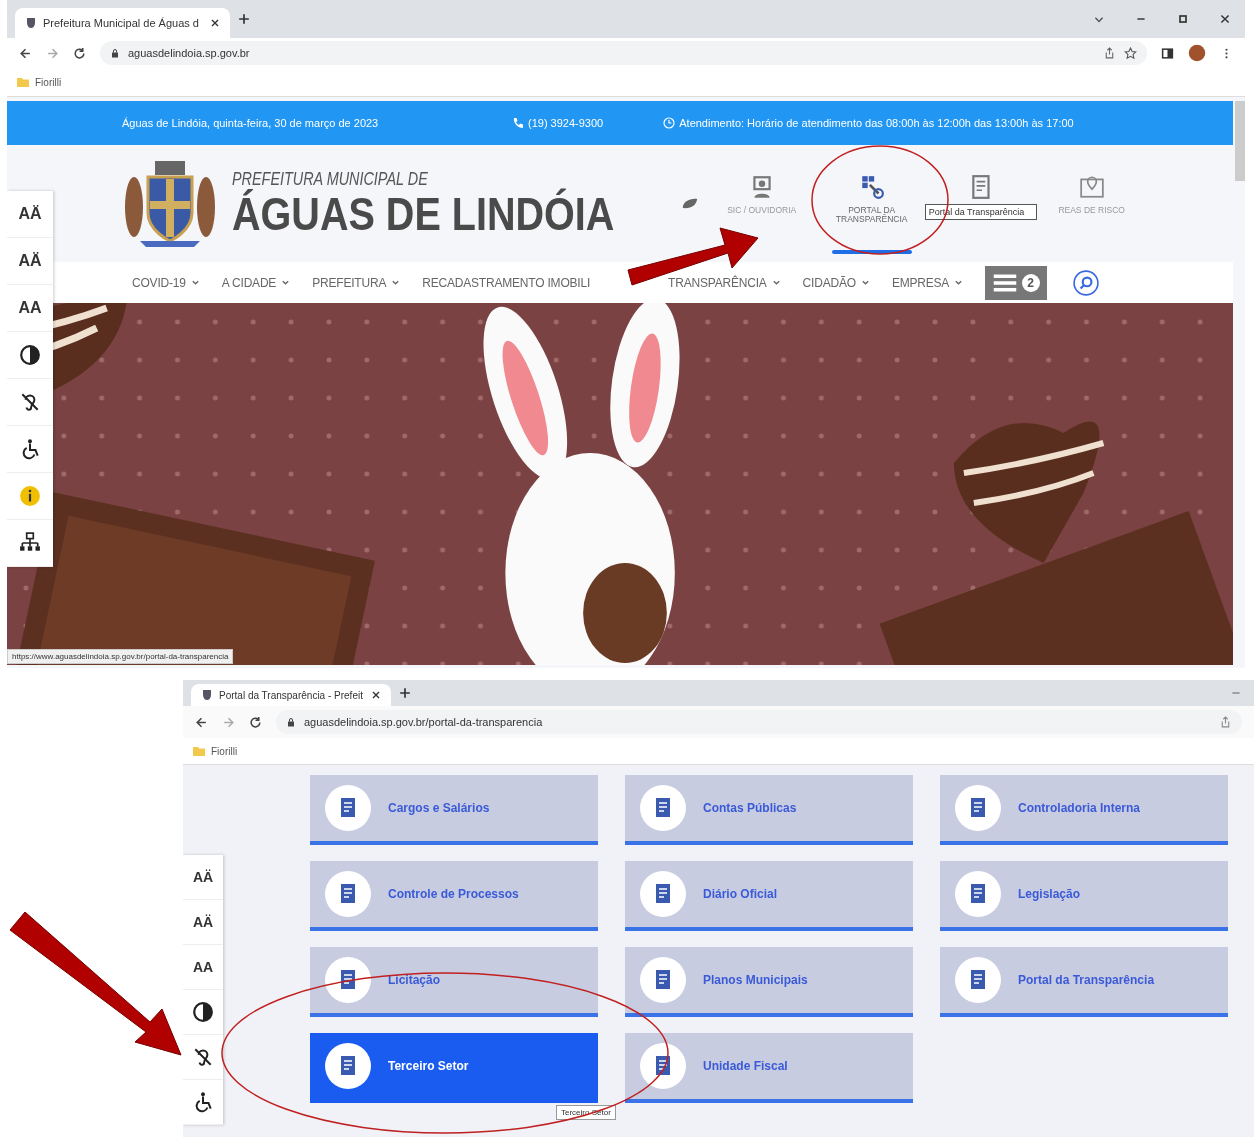  I want to click on search-icon, so click(1086, 282).